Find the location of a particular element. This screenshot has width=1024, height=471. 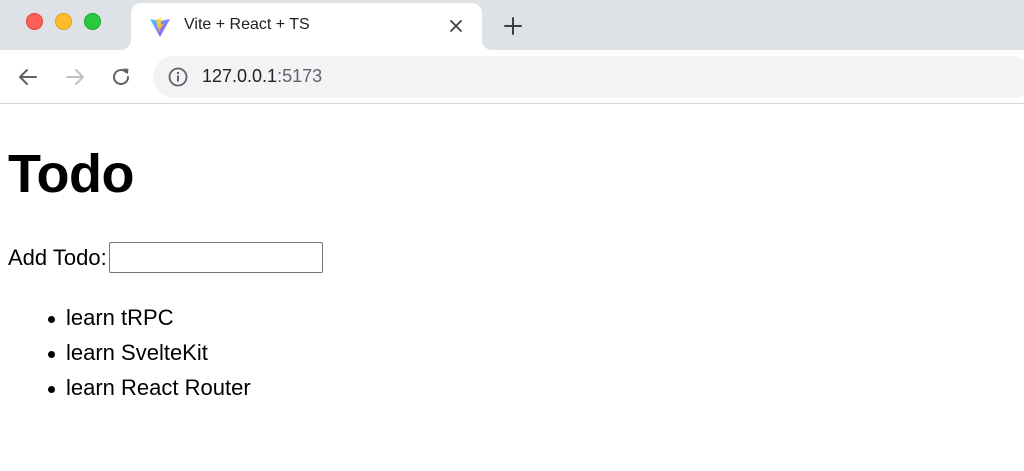

tab-strip: Vite + React + TS is located at coordinates (512, 25).